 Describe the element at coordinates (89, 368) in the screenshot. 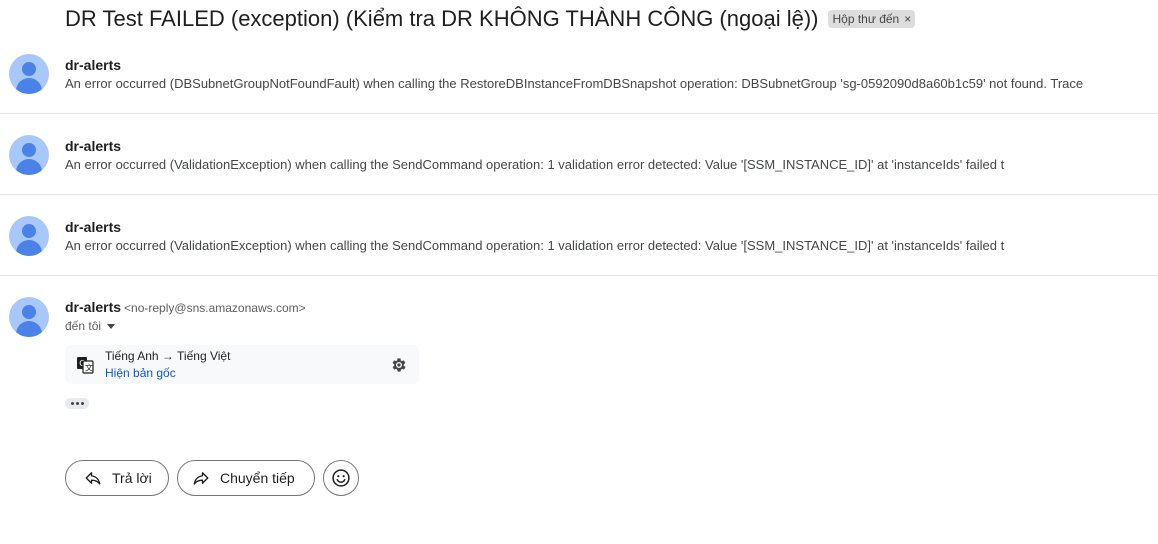

I see `svg-text: 文` at that location.